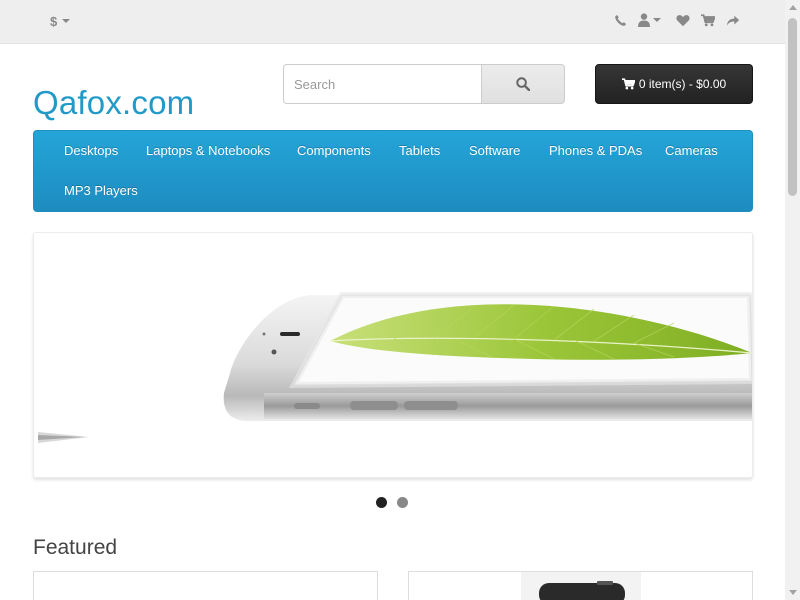 This screenshot has width=800, height=600. I want to click on account-dropdown, so click(649, 20).